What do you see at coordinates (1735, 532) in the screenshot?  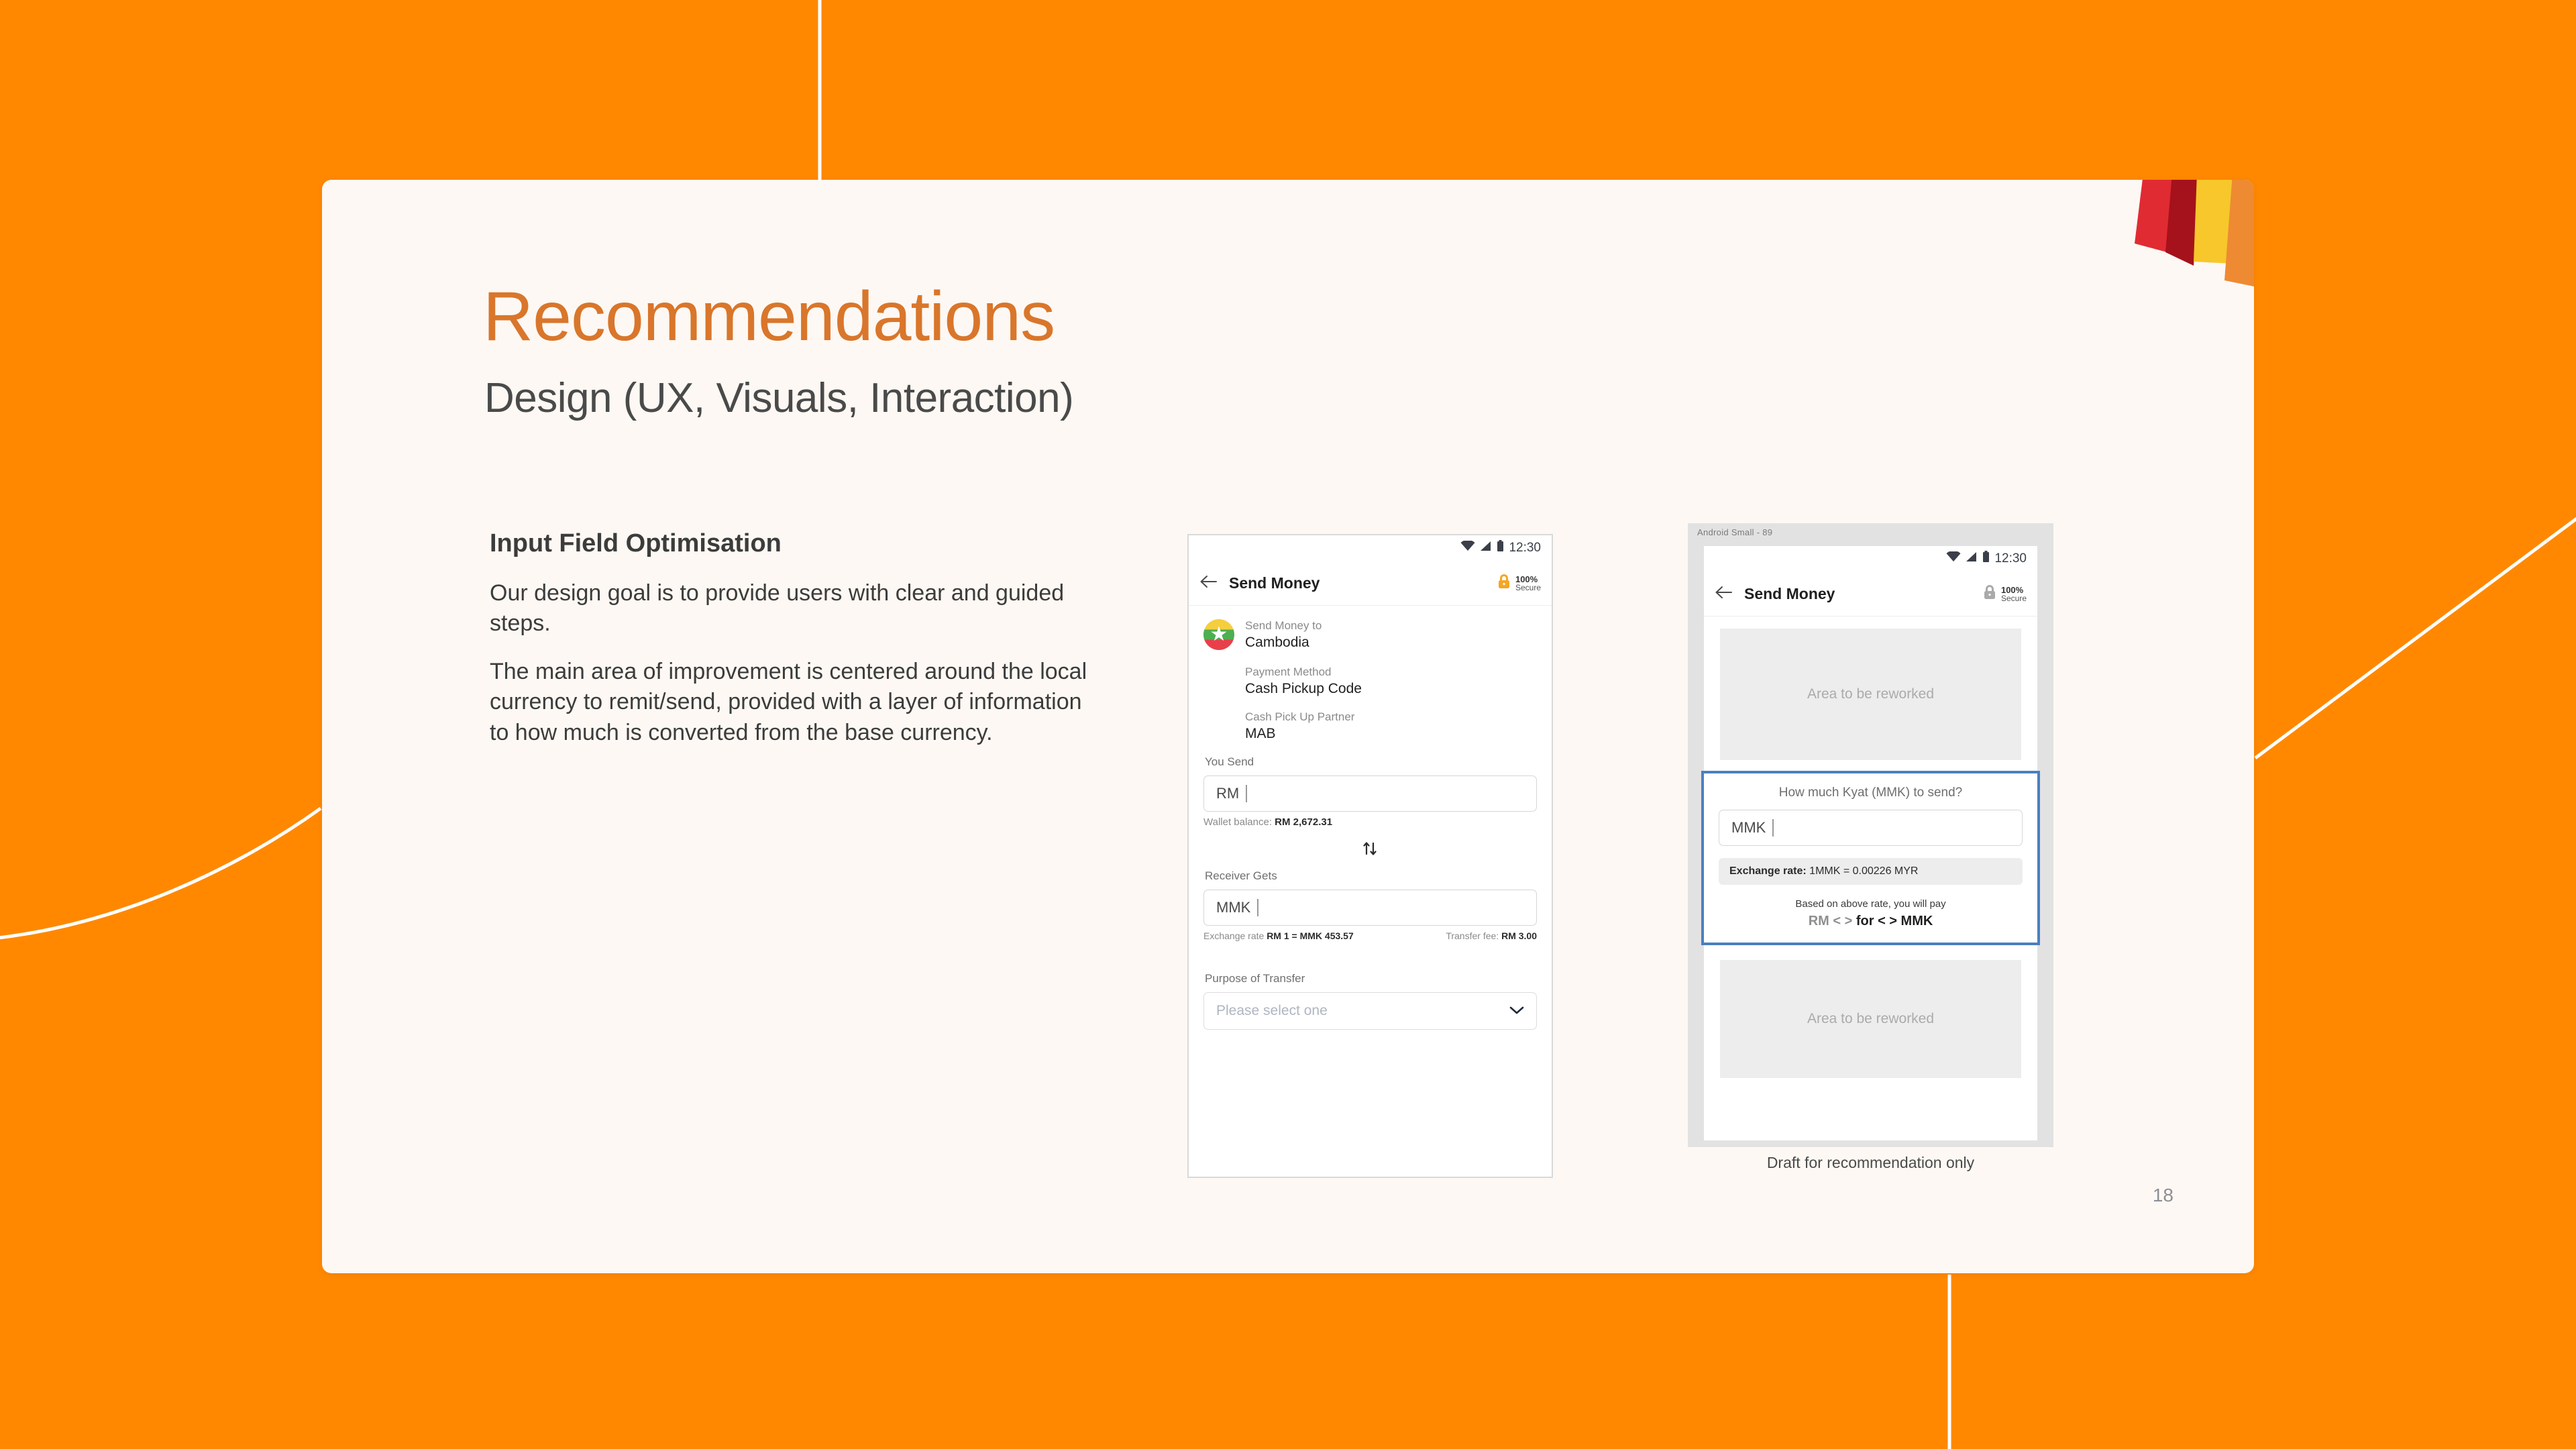 I see `frame-label: Android Small - 89` at bounding box center [1735, 532].